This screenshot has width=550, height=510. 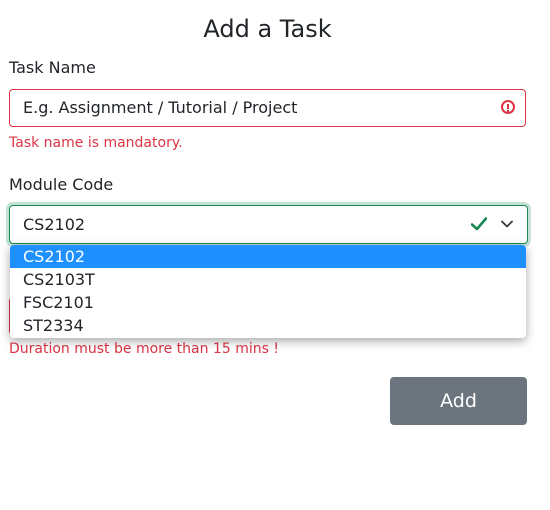 What do you see at coordinates (61, 184) in the screenshot?
I see `module-code-label: Module Code` at bounding box center [61, 184].